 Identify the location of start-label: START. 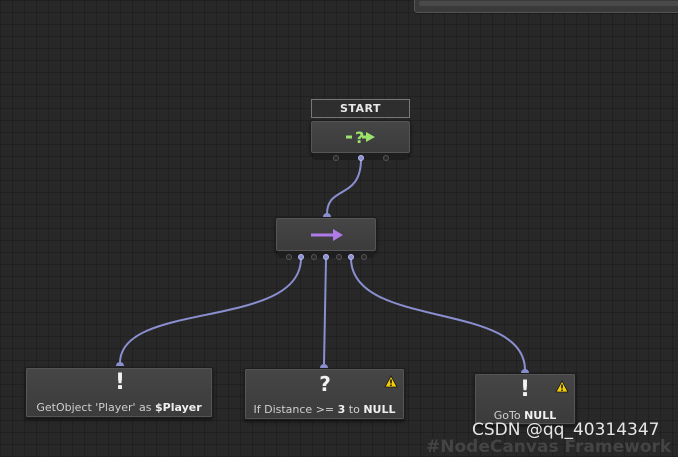
(360, 108).